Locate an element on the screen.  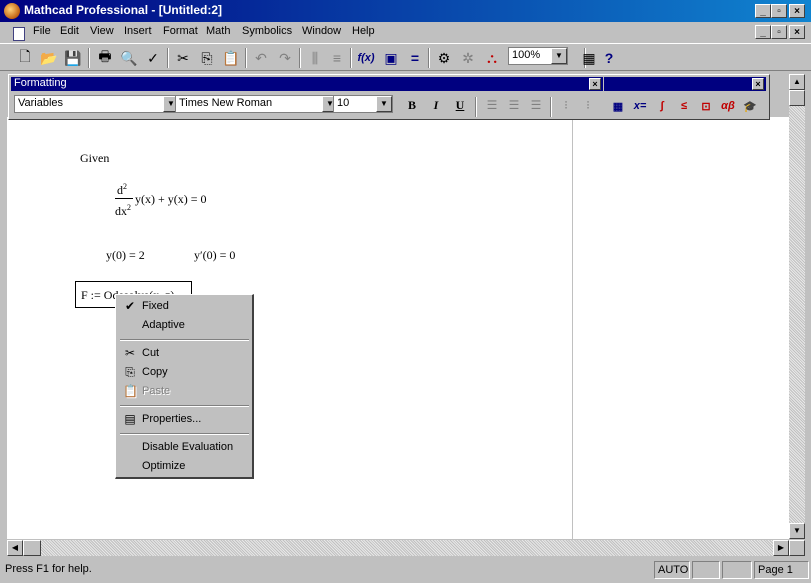
doc-close-button: × is located at coordinates (797, 32).